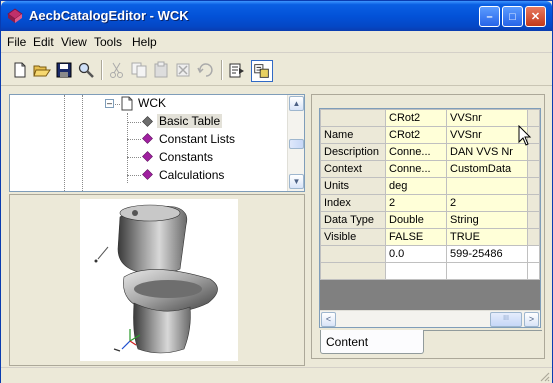 This screenshot has height=383, width=553. I want to click on tree-vertical-scrollbar: ▲ ▼, so click(295, 143).